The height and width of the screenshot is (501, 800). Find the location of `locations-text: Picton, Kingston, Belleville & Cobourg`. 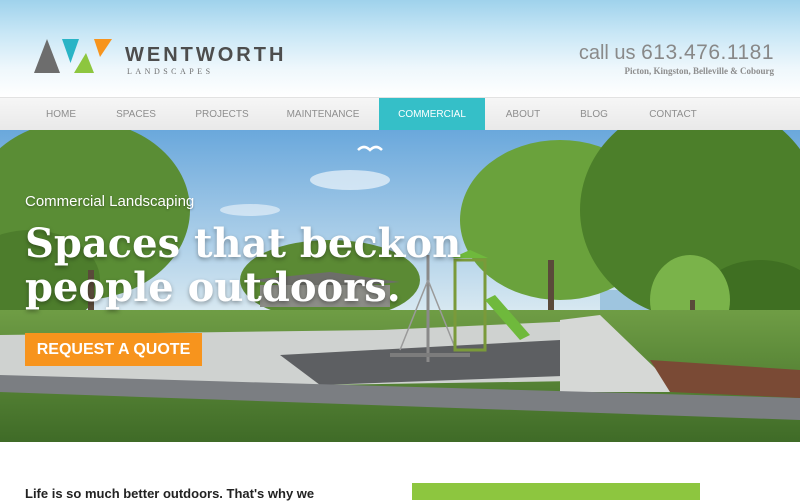

locations-text: Picton, Kingston, Belleville & Cobourg is located at coordinates (699, 71).